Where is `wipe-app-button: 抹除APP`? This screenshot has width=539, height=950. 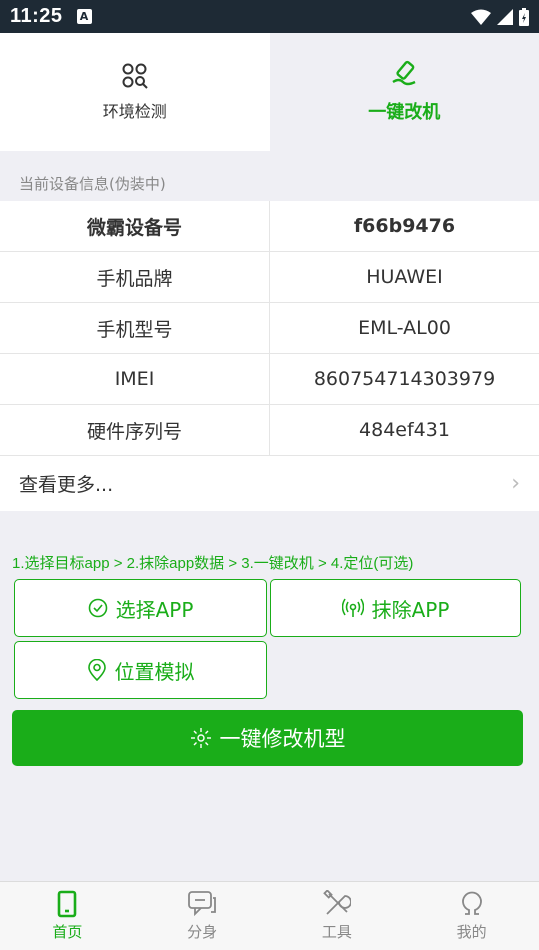
wipe-app-button: 抹除APP is located at coordinates (395, 608).